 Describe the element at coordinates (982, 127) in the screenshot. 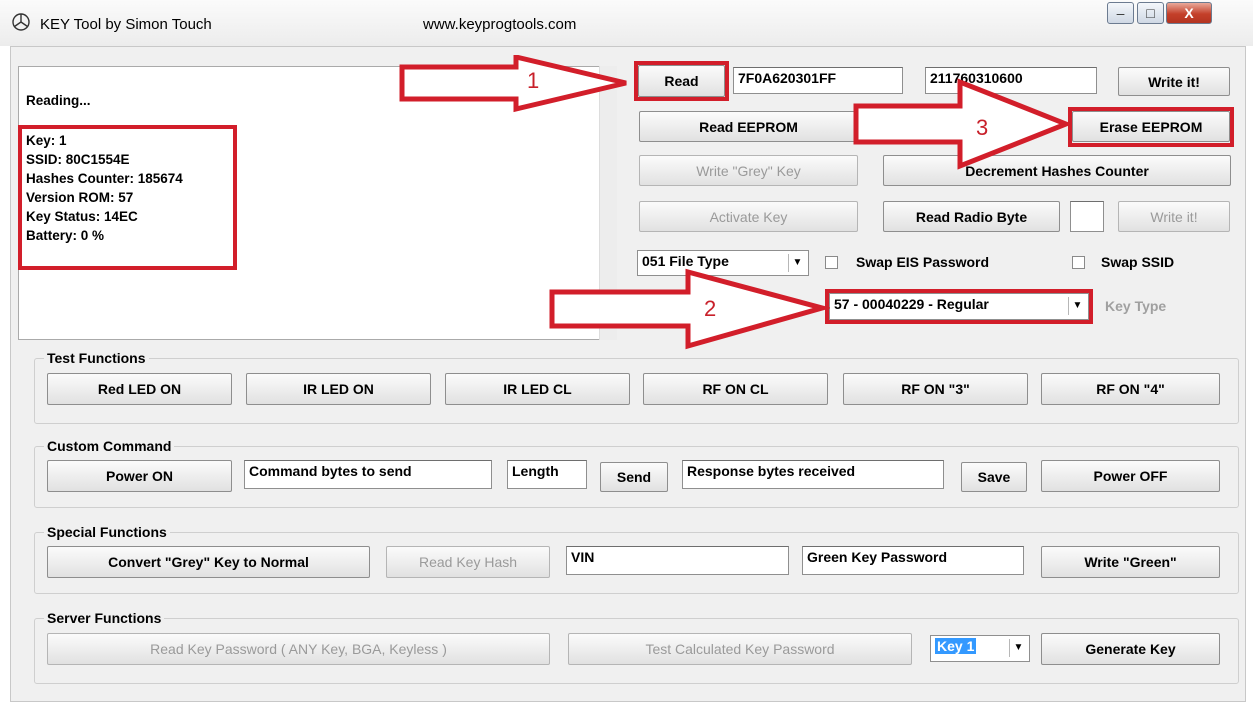

I see `annotation-number-3: 3` at that location.